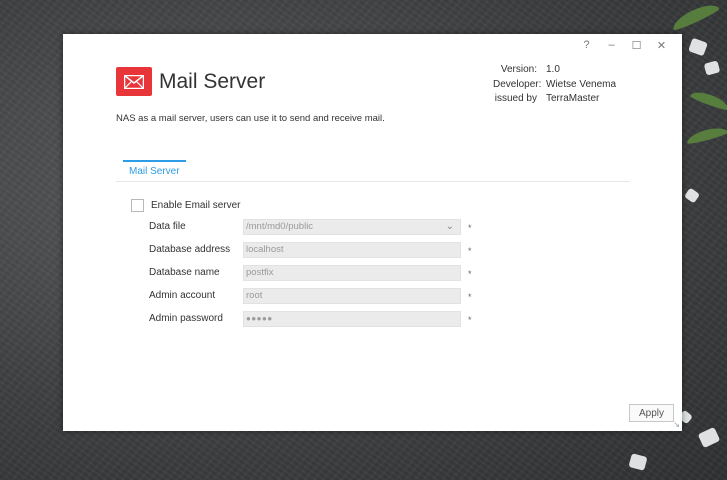 This screenshot has width=727, height=480. Describe the element at coordinates (636, 45) in the screenshot. I see `maximize-button: ☐` at that location.